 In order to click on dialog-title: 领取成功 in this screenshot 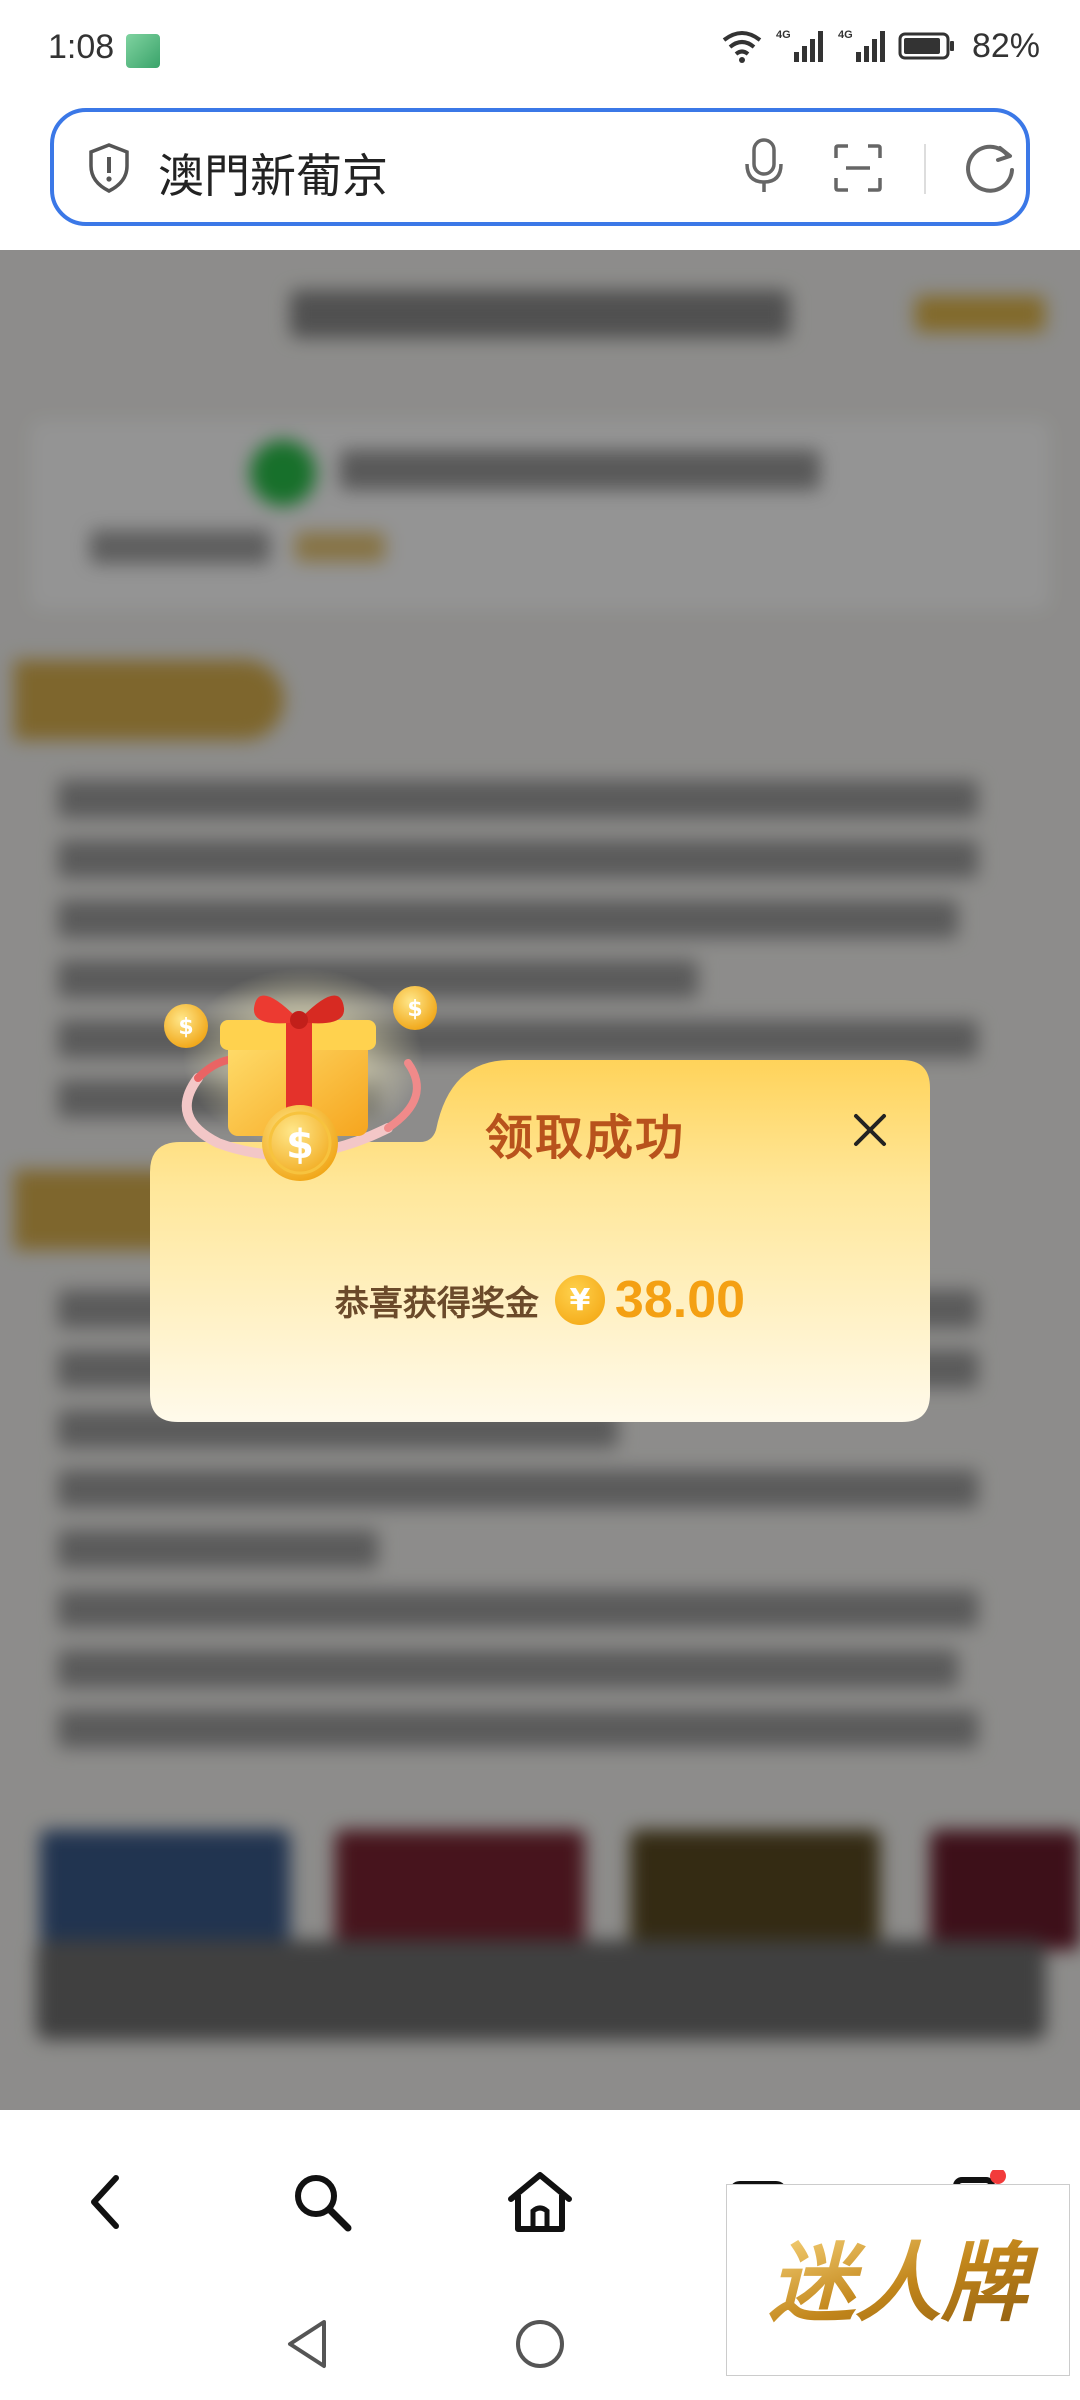, I will do `click(585, 1138)`.